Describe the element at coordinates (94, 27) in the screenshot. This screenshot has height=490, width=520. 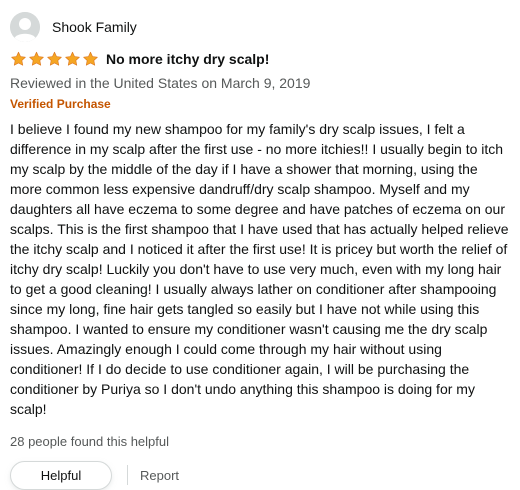
I see `reviewer-name: Shook Family` at that location.